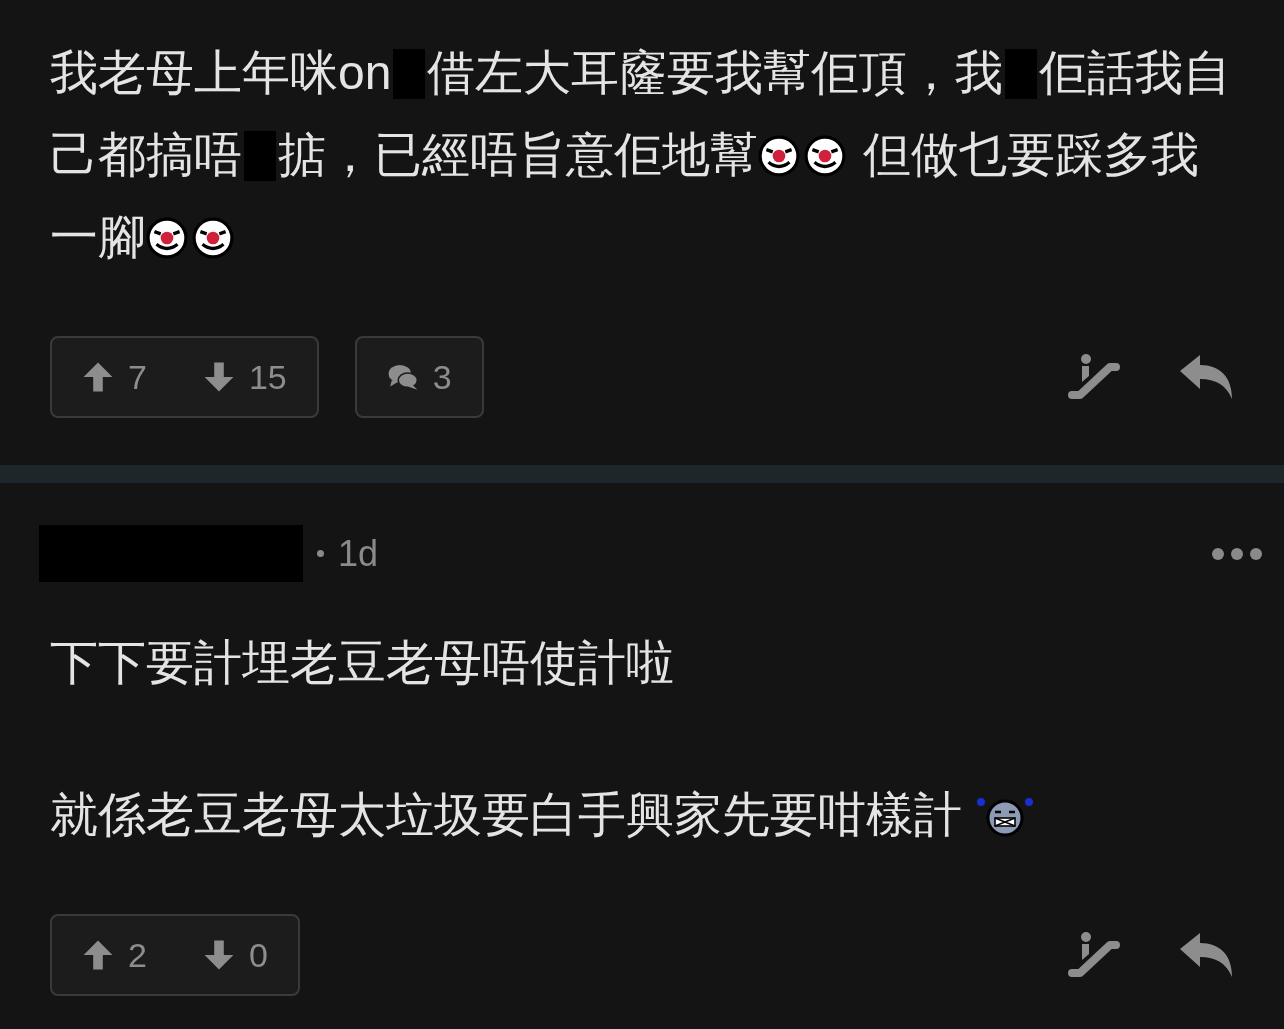 The image size is (1284, 1029). What do you see at coordinates (1005, 816) in the screenshot?
I see `angry-emoji-icon` at bounding box center [1005, 816].